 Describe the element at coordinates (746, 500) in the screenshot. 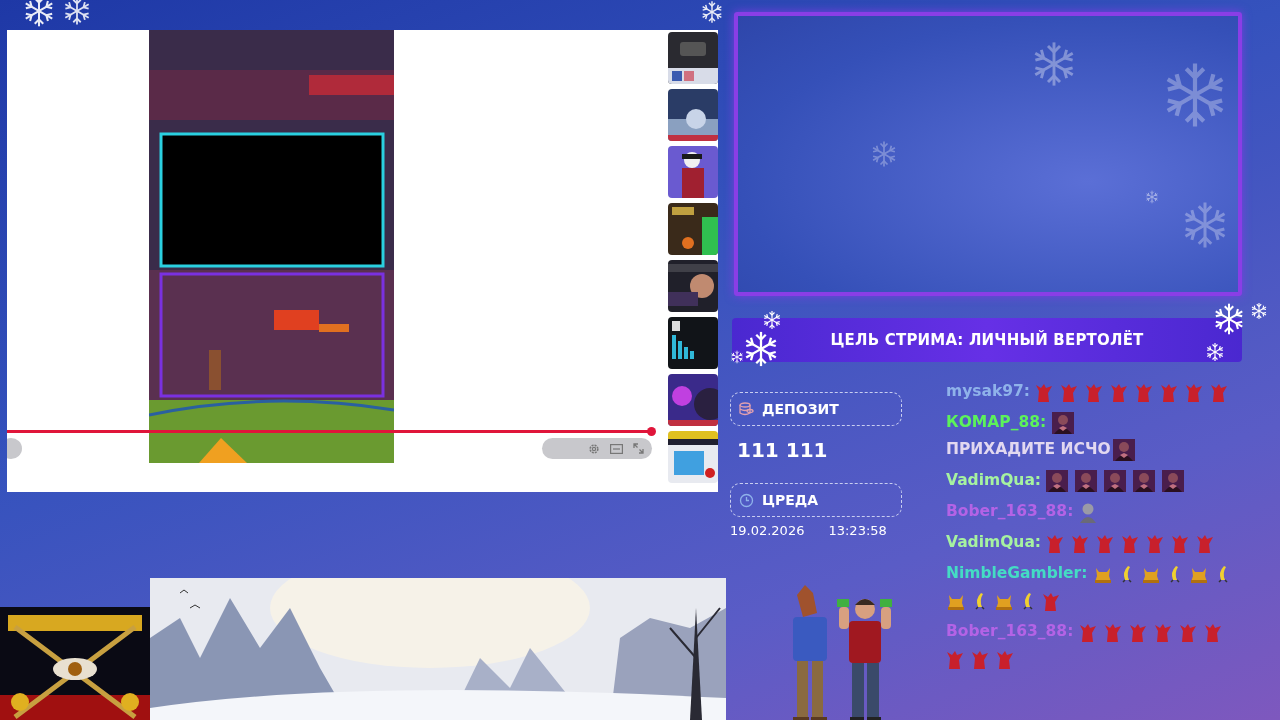

I see `clock-icon` at that location.